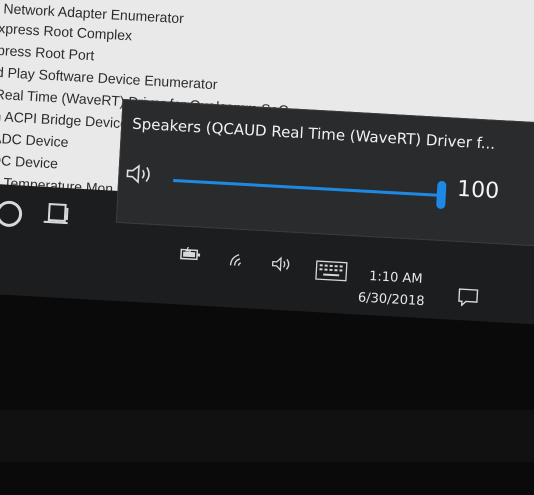 The height and width of the screenshot is (495, 534). What do you see at coordinates (441, 195) in the screenshot?
I see `volume-slider-thumb` at bounding box center [441, 195].